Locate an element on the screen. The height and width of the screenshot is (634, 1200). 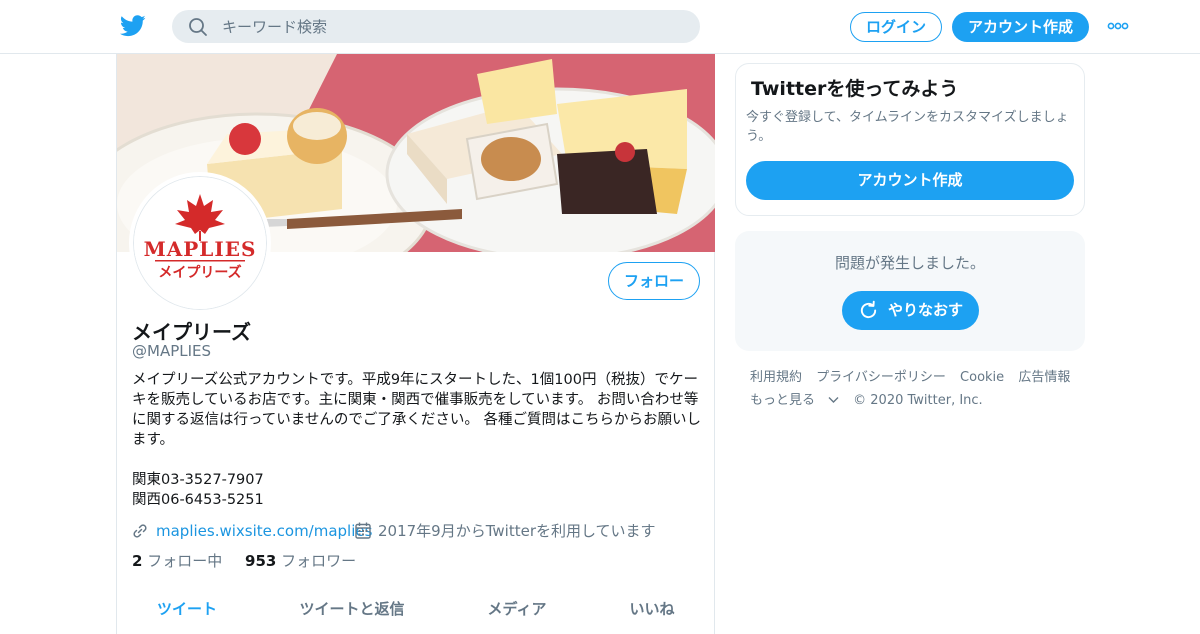
signup-card-title: Twitterを使ってみよう is located at coordinates (855, 89).